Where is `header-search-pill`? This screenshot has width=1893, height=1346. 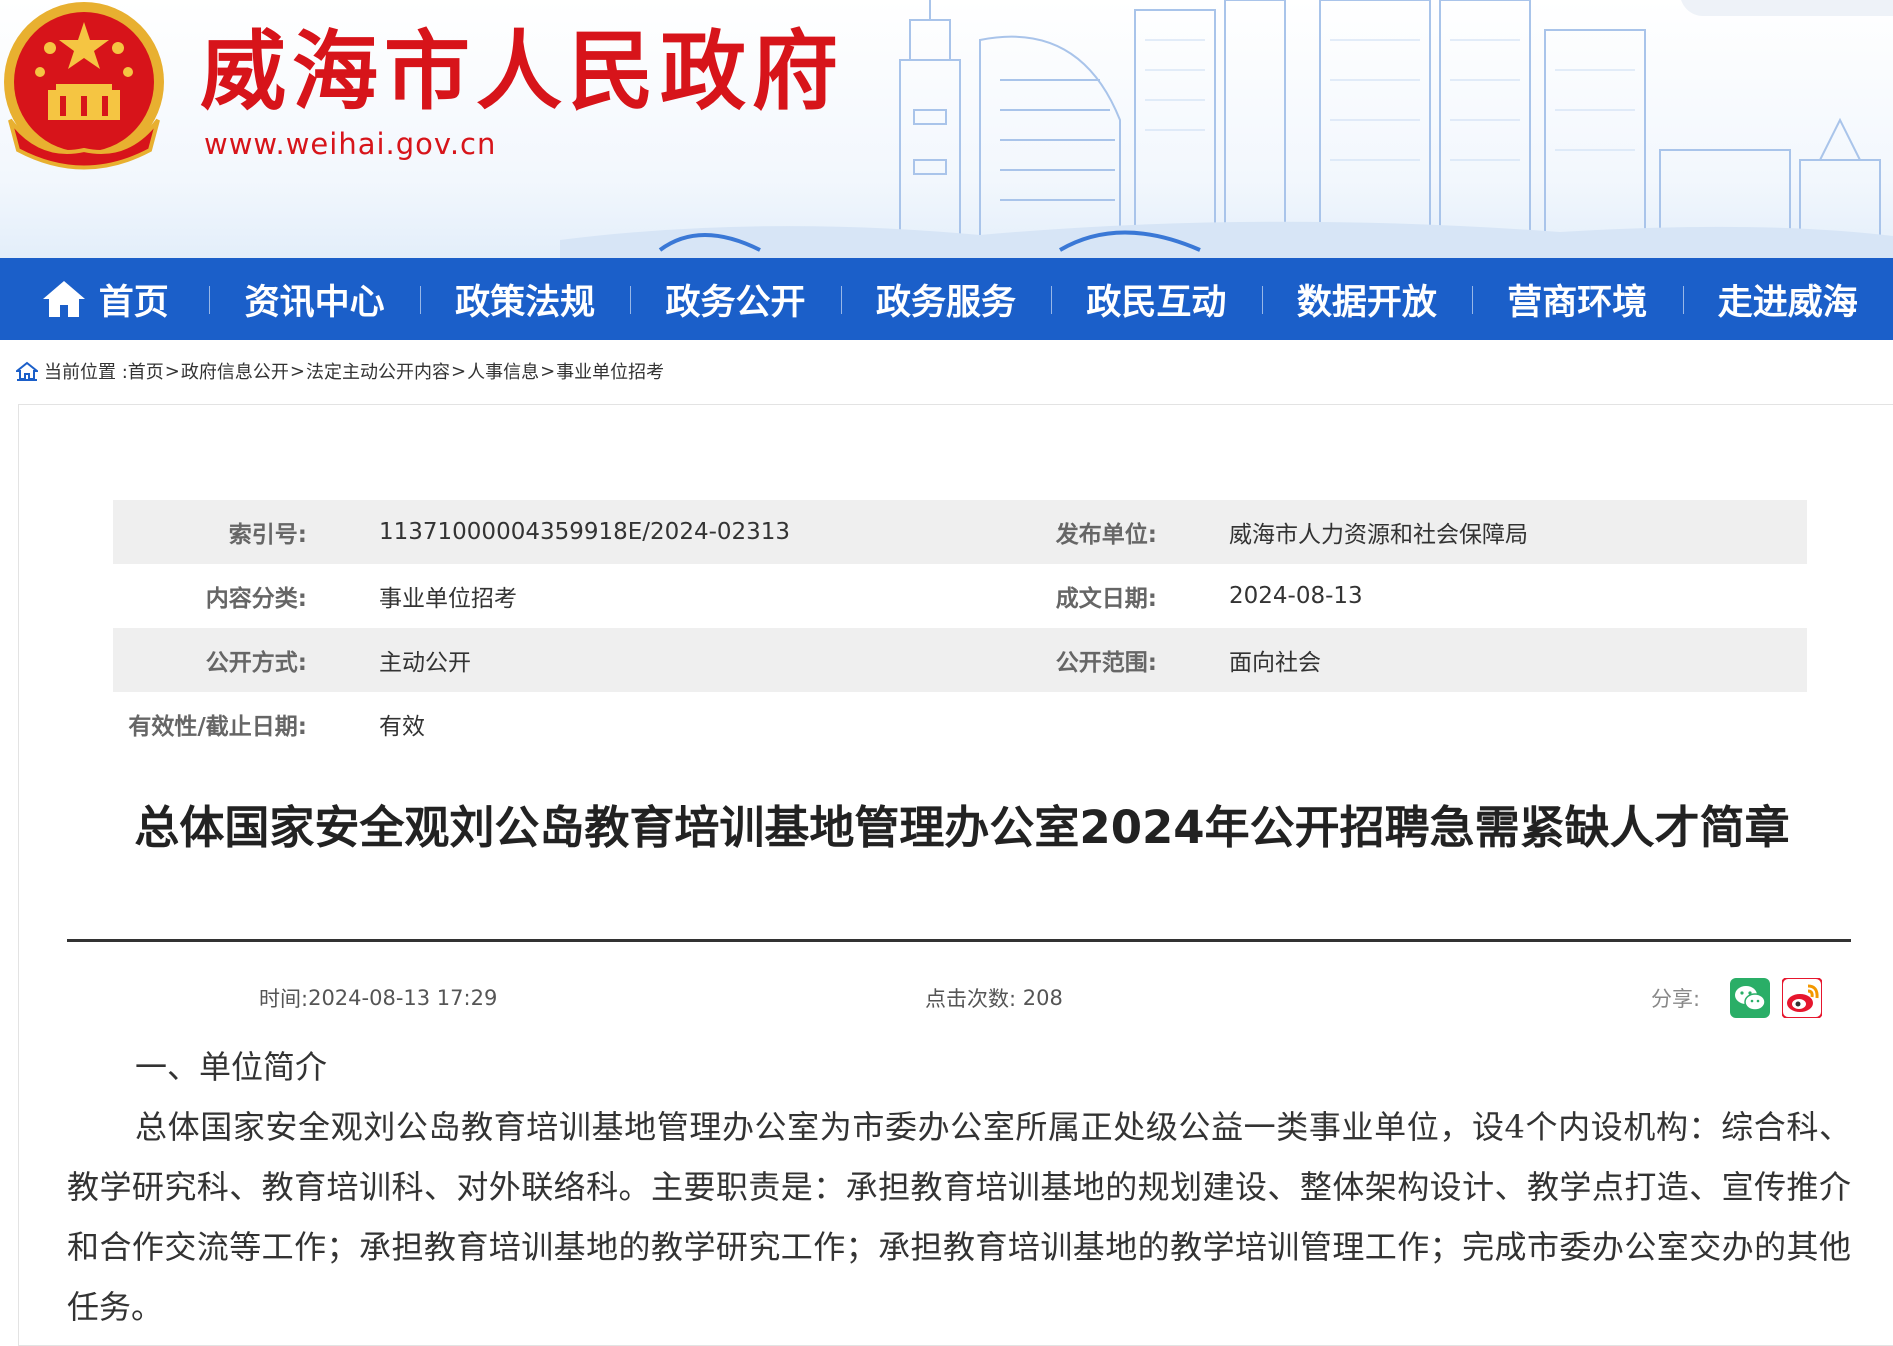
header-search-pill is located at coordinates (1786, 8).